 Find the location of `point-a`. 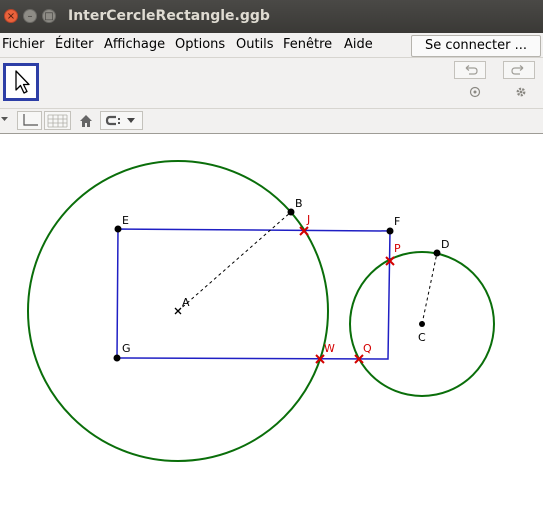

point-a is located at coordinates (178, 311).